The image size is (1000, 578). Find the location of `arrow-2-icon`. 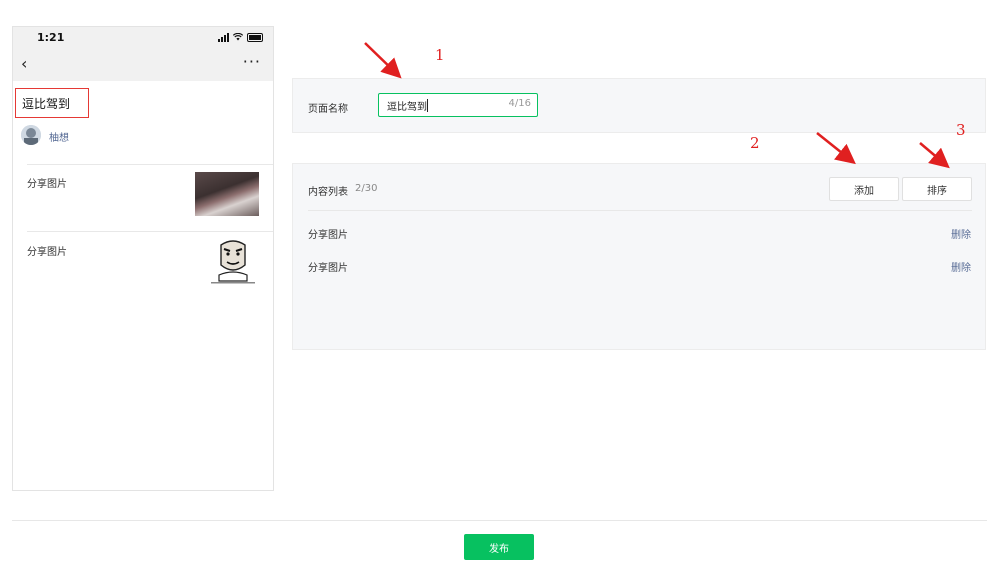

arrow-2-icon is located at coordinates (836, 148).